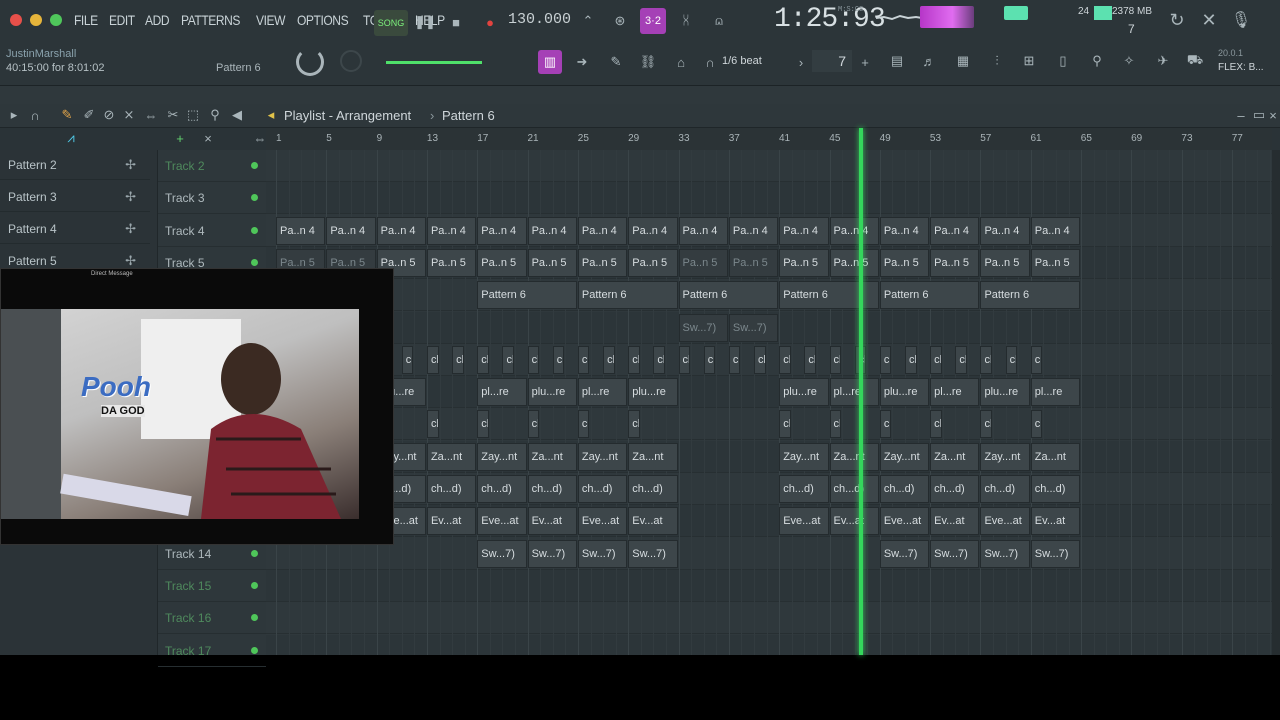  I want to click on close-window-button, so click(16, 20).